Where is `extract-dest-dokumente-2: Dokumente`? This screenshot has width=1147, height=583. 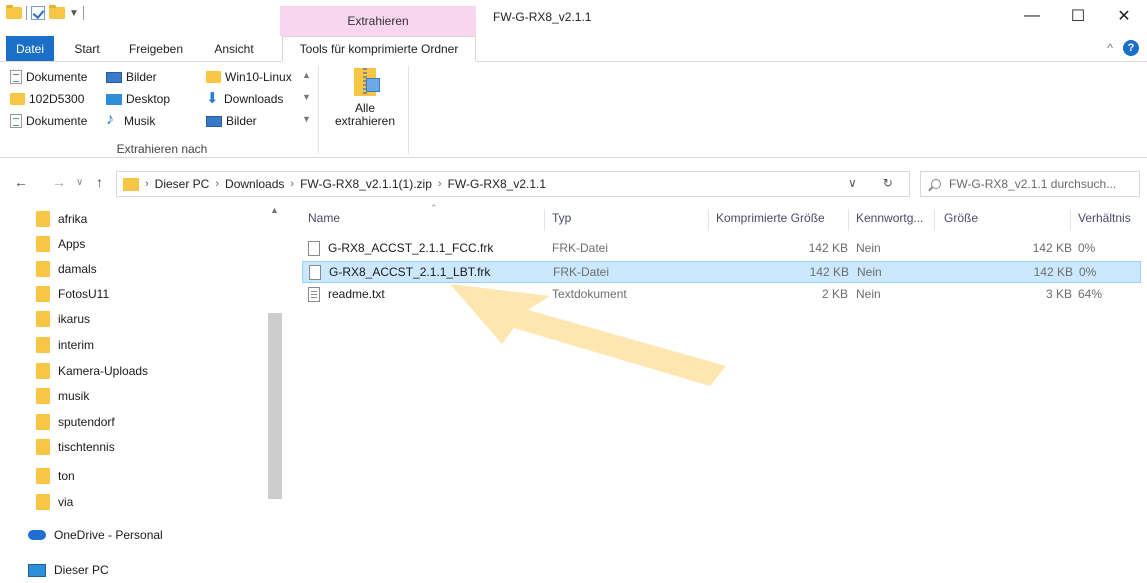
extract-dest-dokumente-2: Dokumente is located at coordinates (48, 121).